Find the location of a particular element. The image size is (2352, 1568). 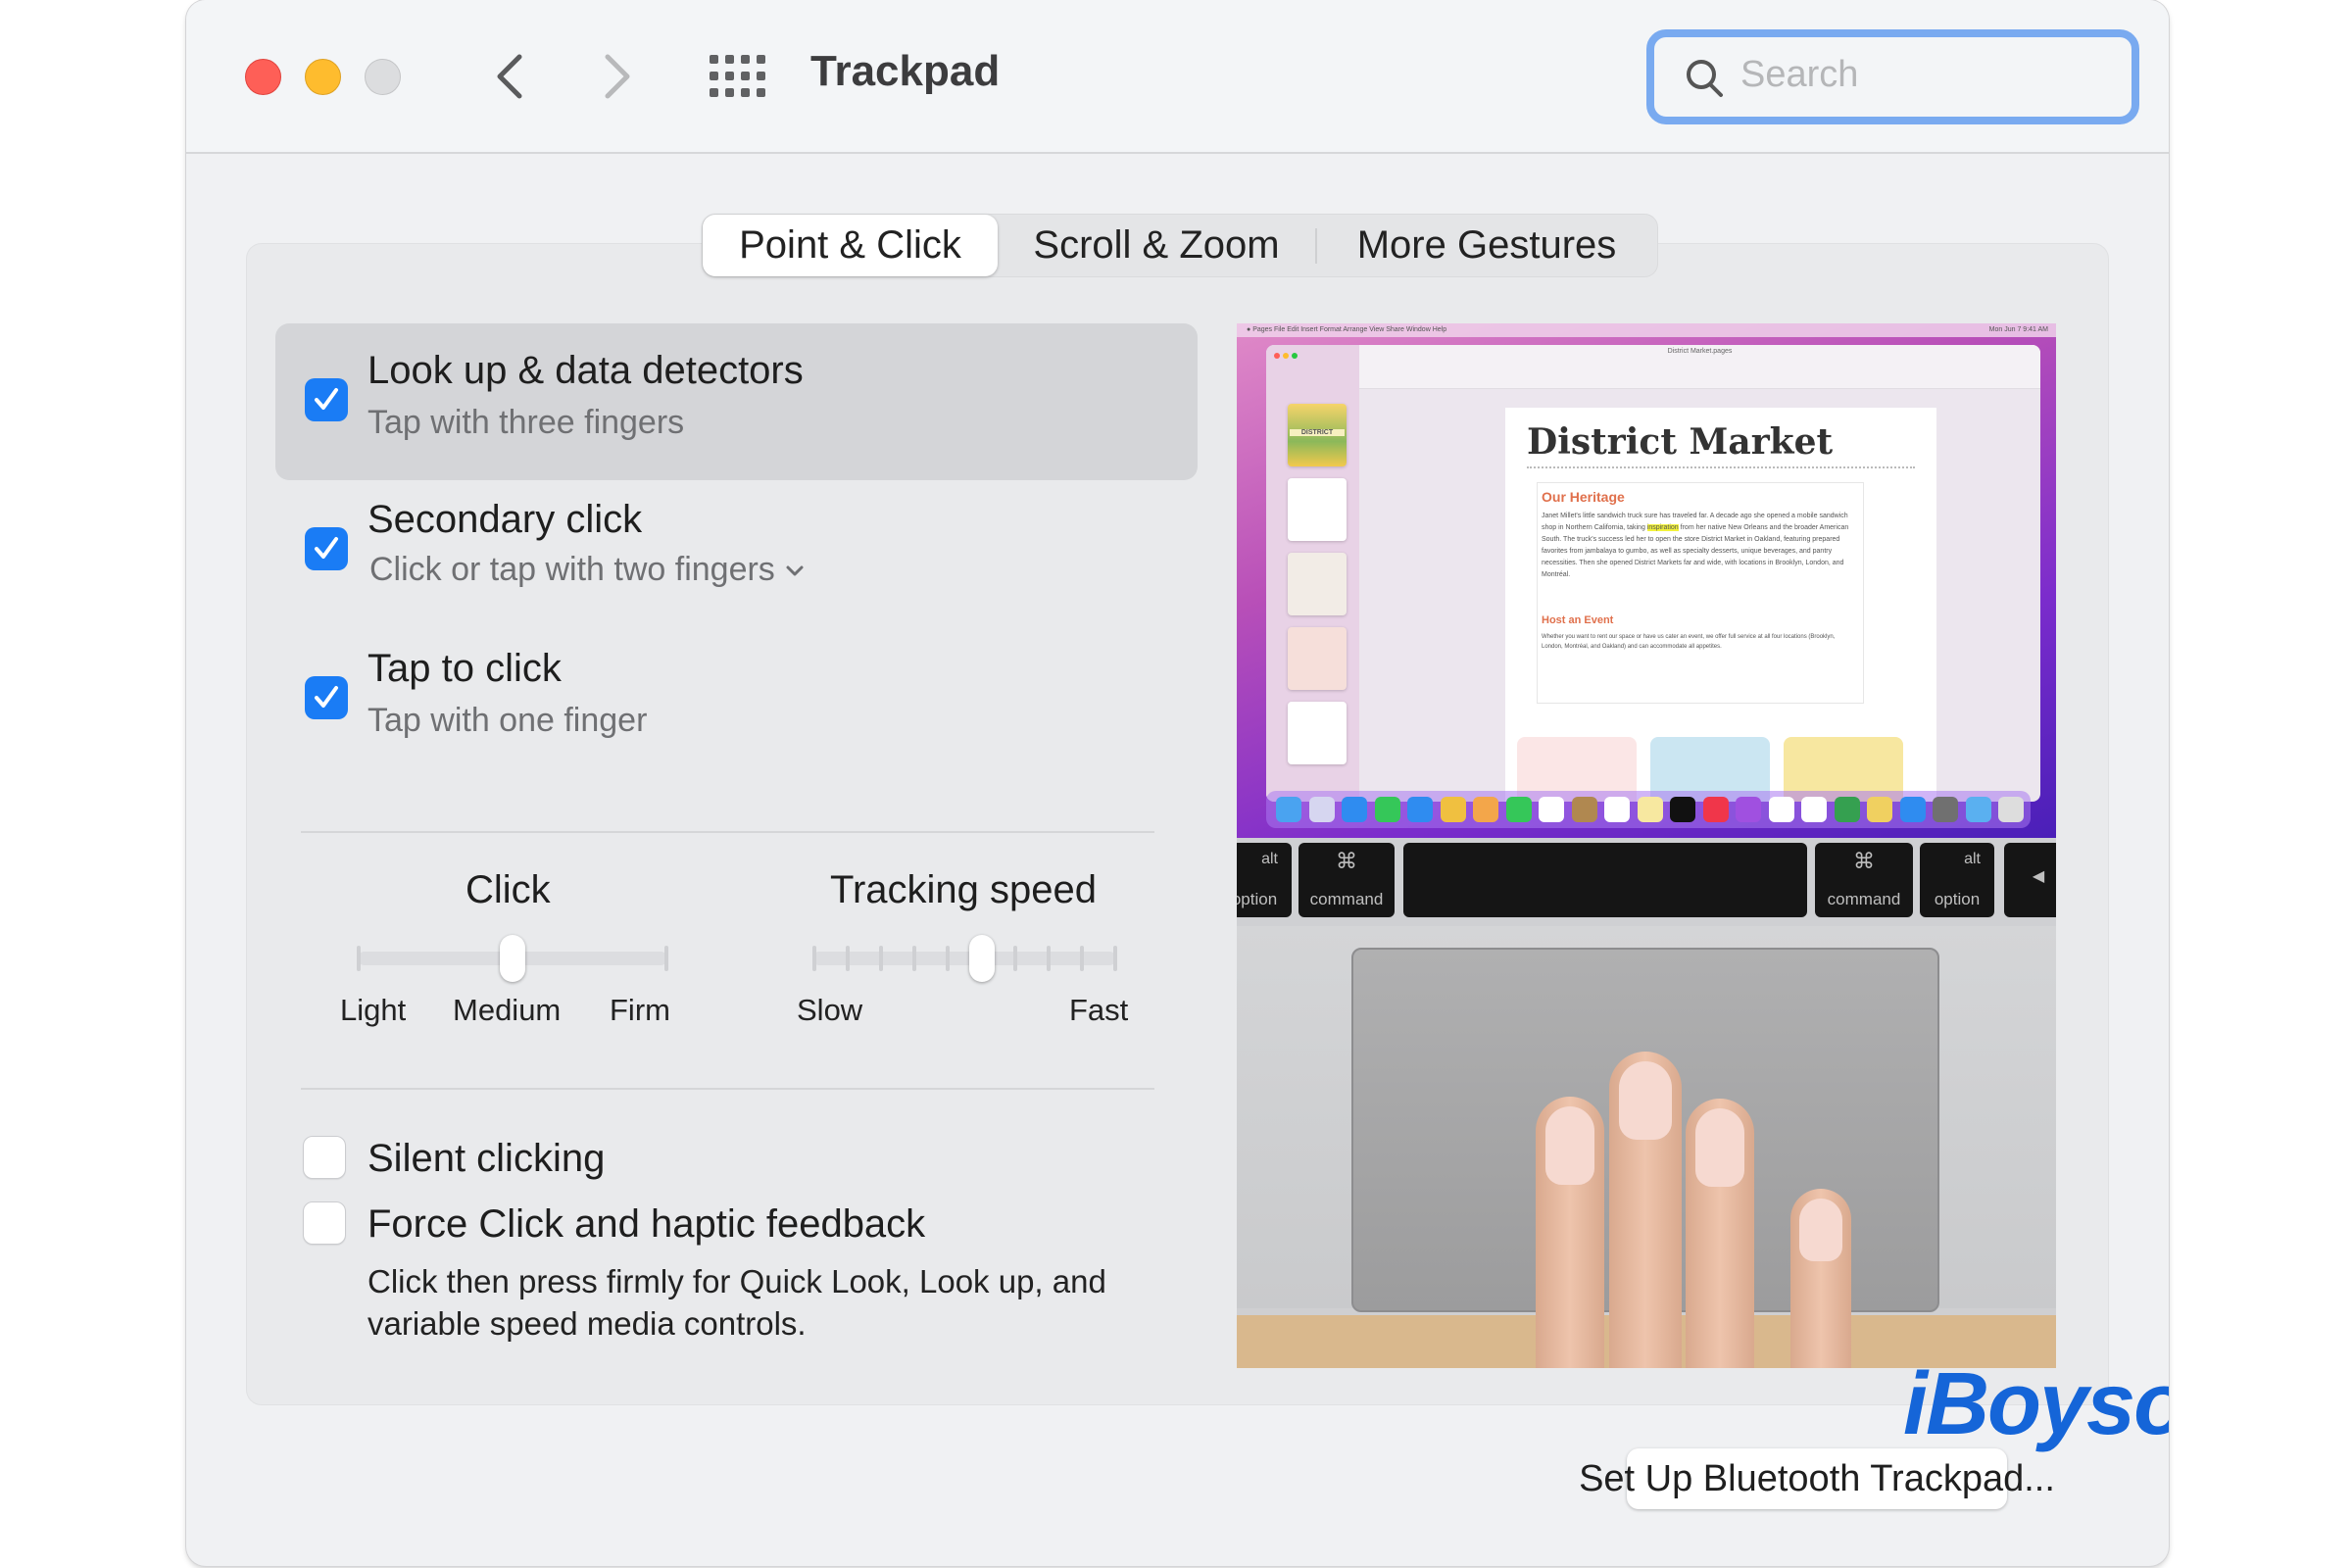

option-label: Look up & data detectors is located at coordinates (586, 370).